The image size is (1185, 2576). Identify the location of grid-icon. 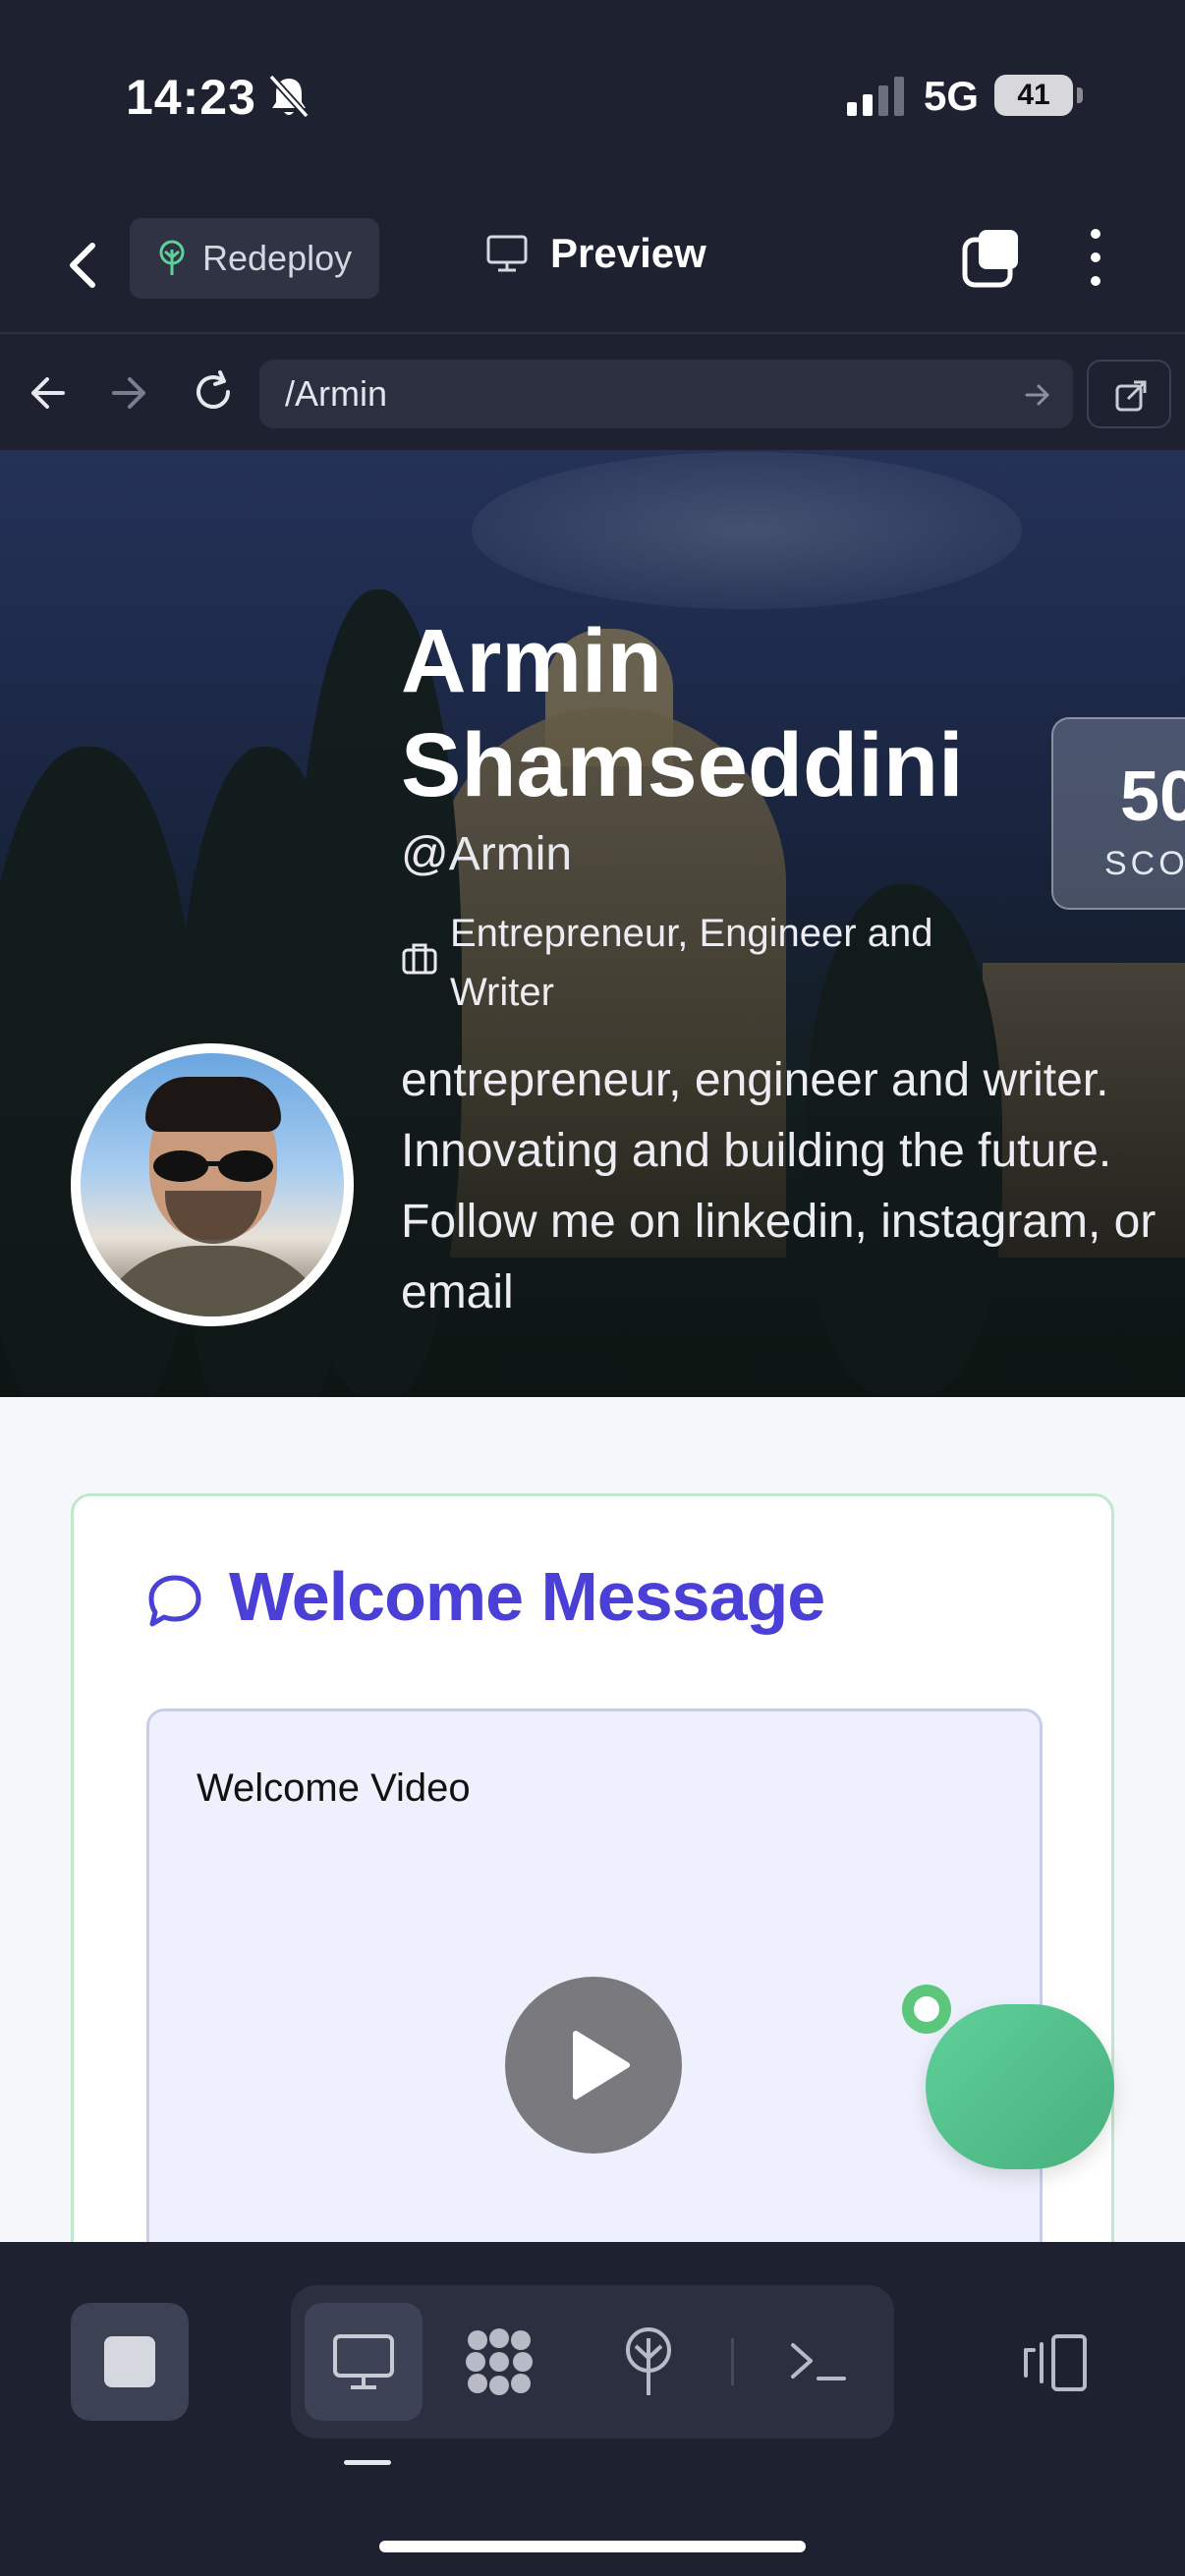
(500, 2361).